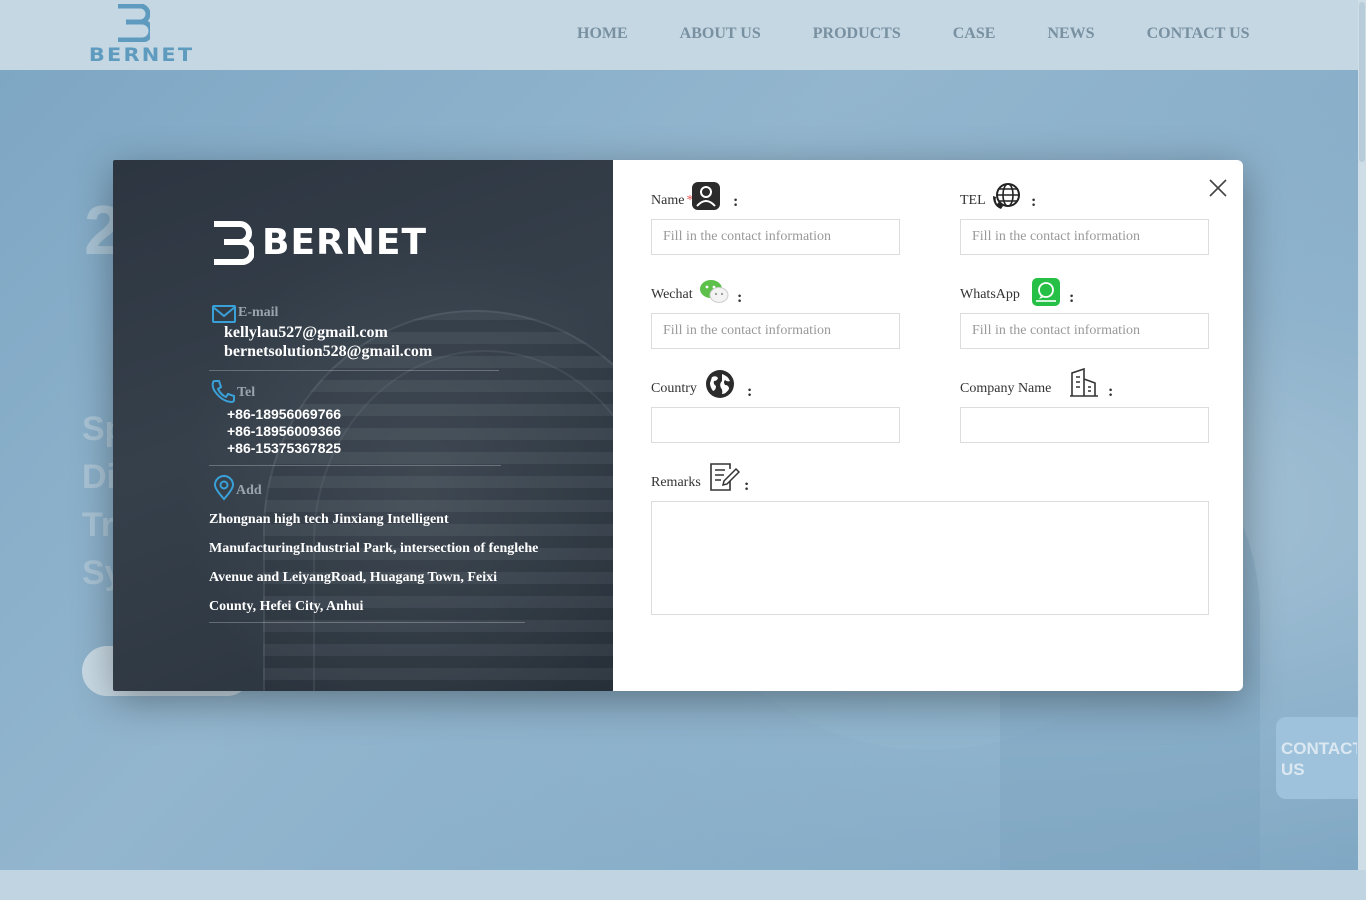  I want to click on building-icon, so click(1084, 382).